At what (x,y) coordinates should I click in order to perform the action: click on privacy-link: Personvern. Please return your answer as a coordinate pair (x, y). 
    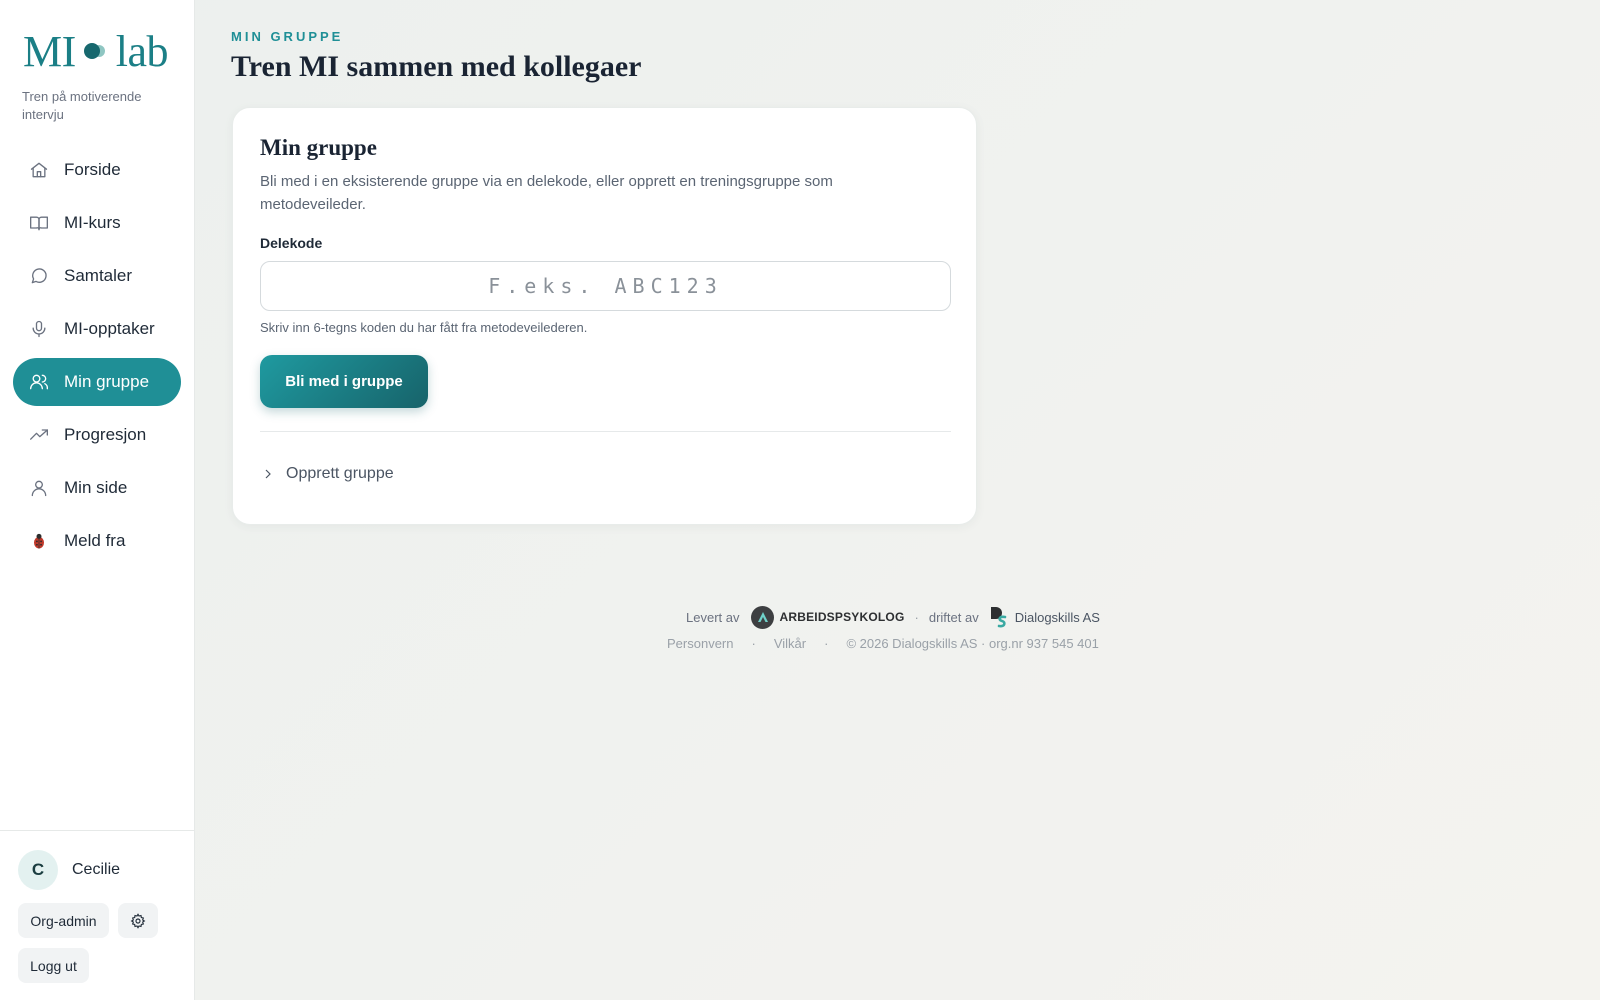
    Looking at the image, I should click on (700, 643).